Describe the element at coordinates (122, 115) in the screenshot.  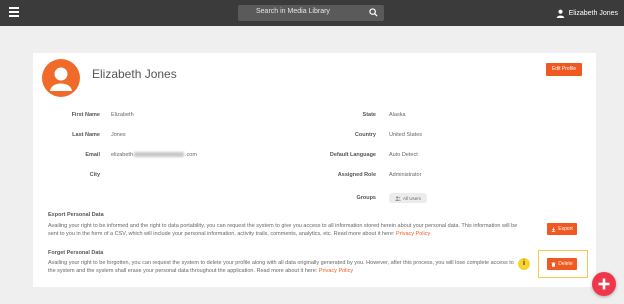
I see `first-name-value: Elizabeth` at that location.